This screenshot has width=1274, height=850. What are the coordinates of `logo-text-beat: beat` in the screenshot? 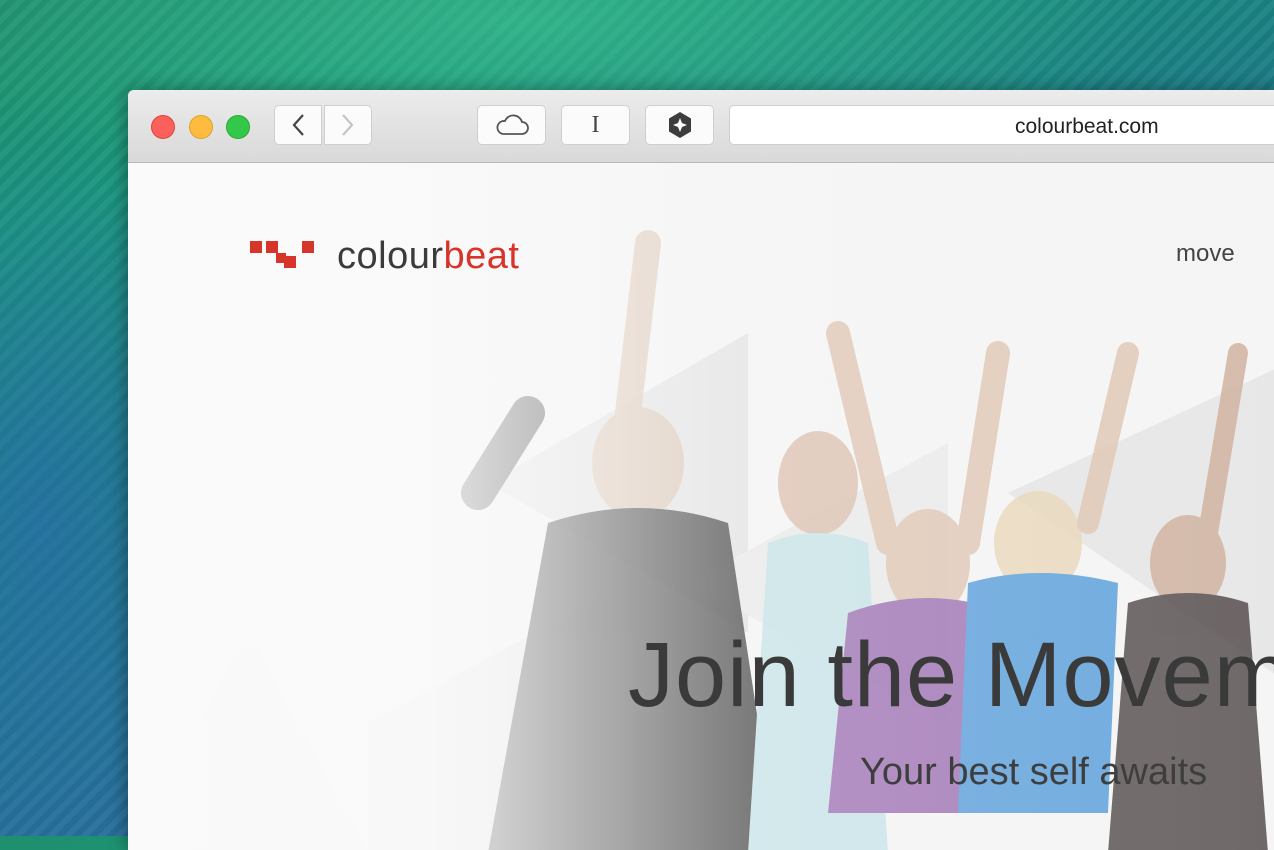 It's located at (481, 256).